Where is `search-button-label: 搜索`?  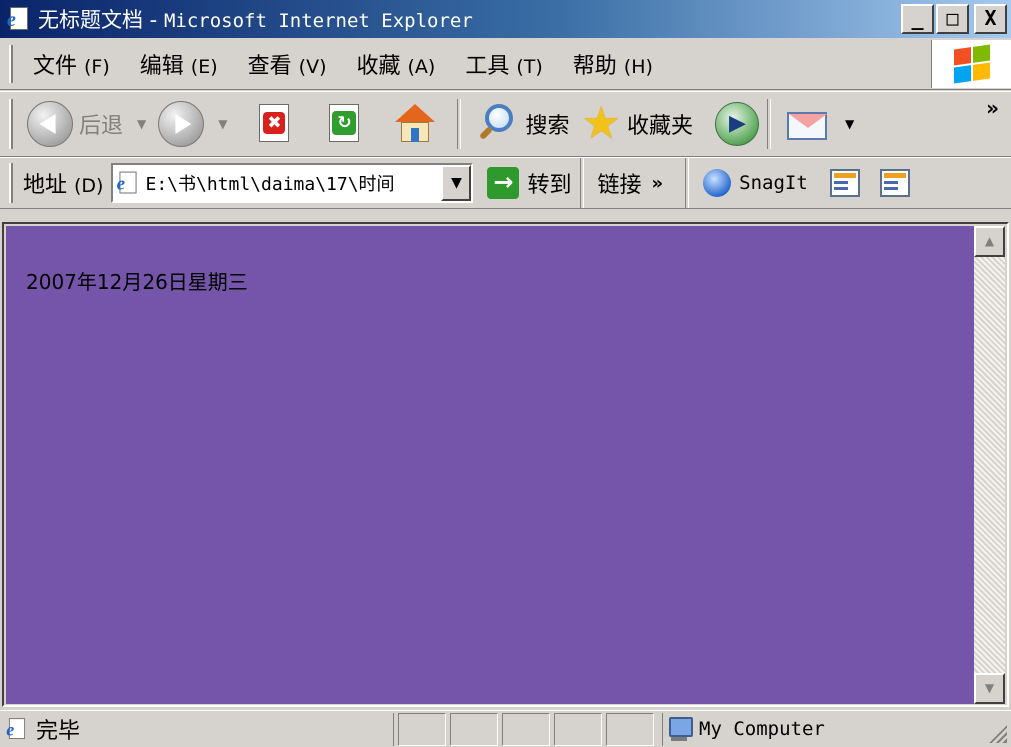
search-button-label: 搜索 is located at coordinates (547, 124).